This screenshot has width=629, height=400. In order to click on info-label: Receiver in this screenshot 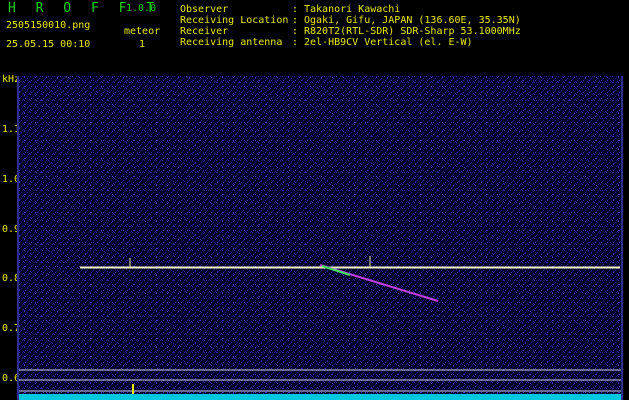, I will do `click(204, 31)`.